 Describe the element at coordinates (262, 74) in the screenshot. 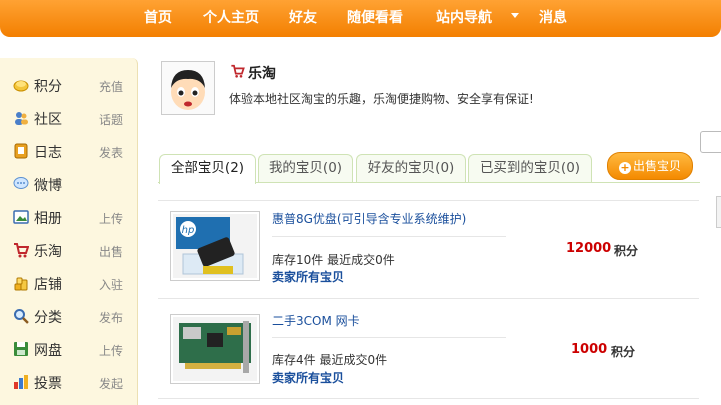

I see `page-title: 乐淘` at that location.